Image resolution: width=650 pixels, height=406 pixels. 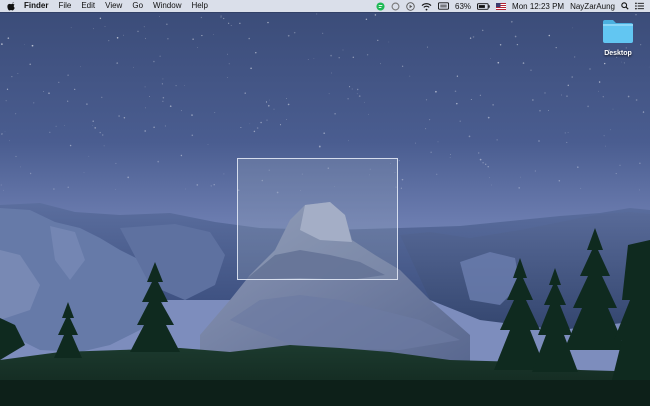 I want to click on menu-file: File, so click(x=64, y=6).